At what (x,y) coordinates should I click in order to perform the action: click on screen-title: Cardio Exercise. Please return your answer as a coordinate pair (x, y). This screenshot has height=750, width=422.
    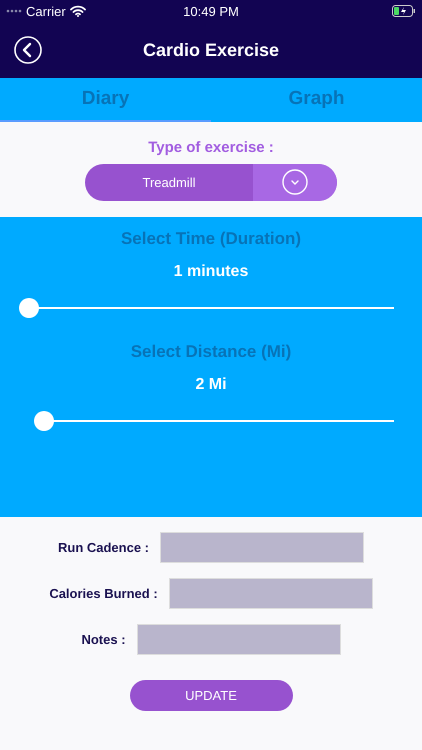
    Looking at the image, I should click on (211, 50).